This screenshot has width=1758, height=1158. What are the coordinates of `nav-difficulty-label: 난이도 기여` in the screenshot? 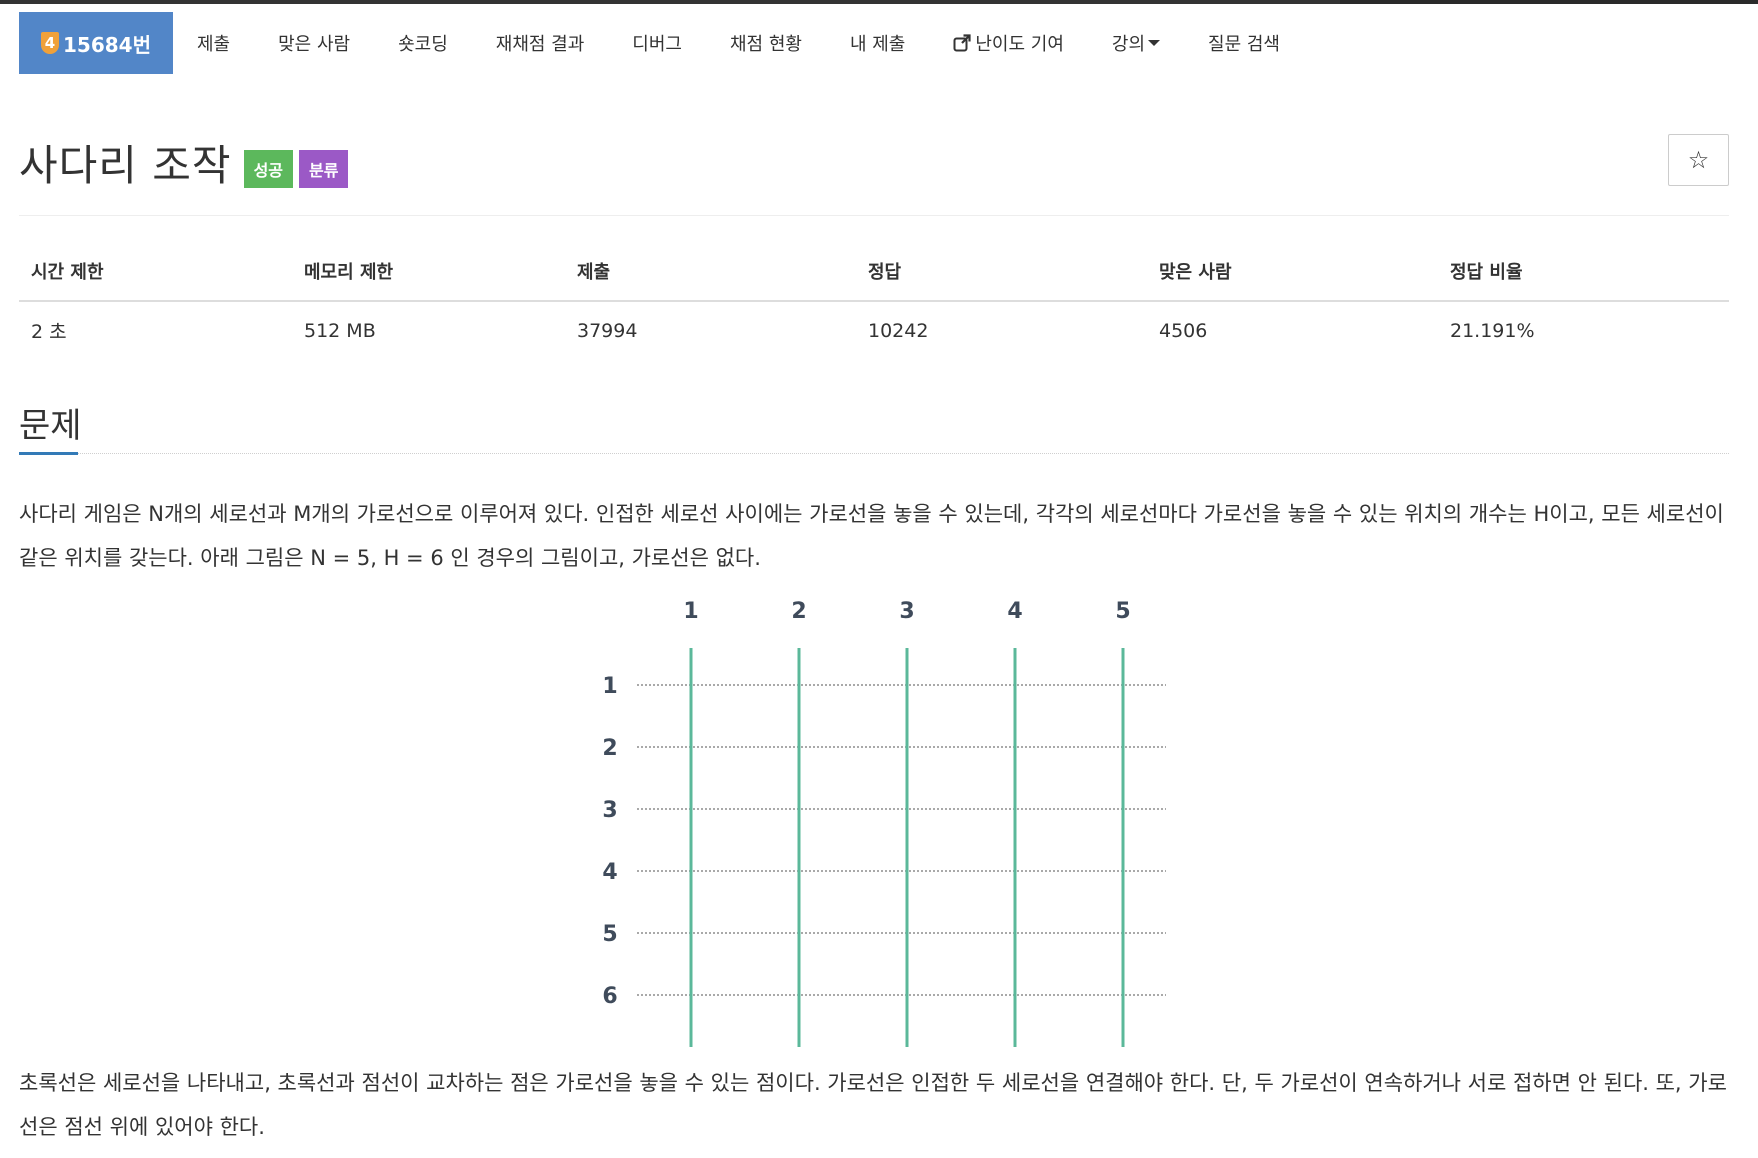 It's located at (1019, 44).